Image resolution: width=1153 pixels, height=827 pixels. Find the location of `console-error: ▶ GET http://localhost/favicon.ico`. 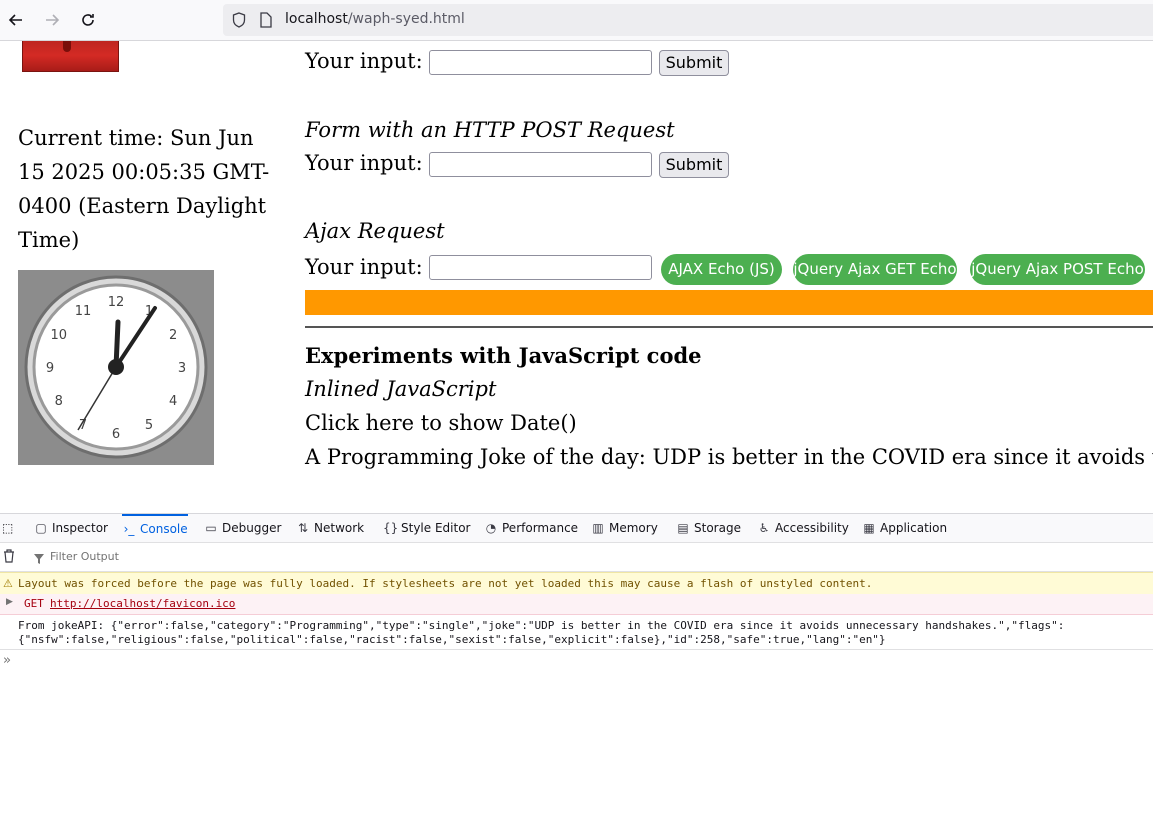

console-error: ▶ GET http://localhost/favicon.ico is located at coordinates (576, 604).